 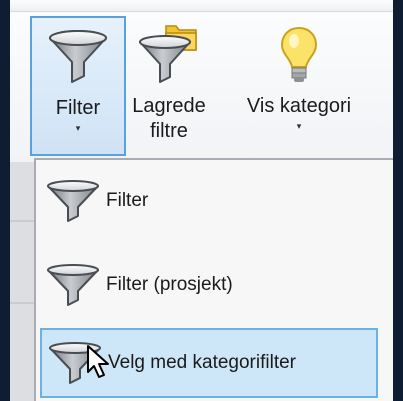 What do you see at coordinates (201, 6) in the screenshot?
I see `ribbon-top-strip` at bounding box center [201, 6].